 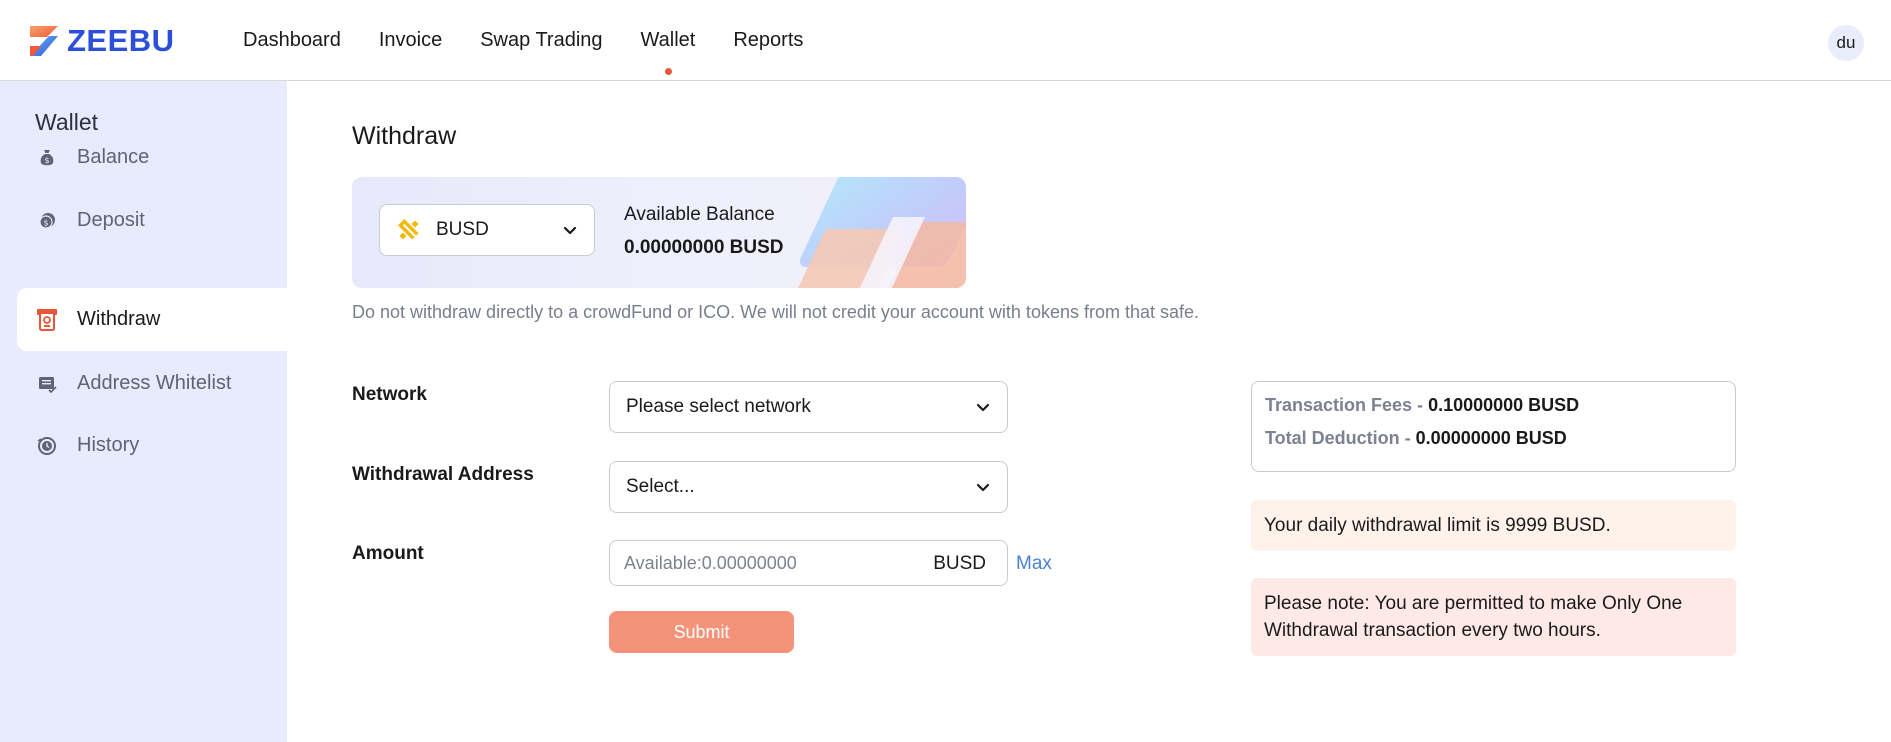 What do you see at coordinates (1491, 438) in the screenshot?
I see `total-deduction-value: 0.00000000 BUSD` at bounding box center [1491, 438].